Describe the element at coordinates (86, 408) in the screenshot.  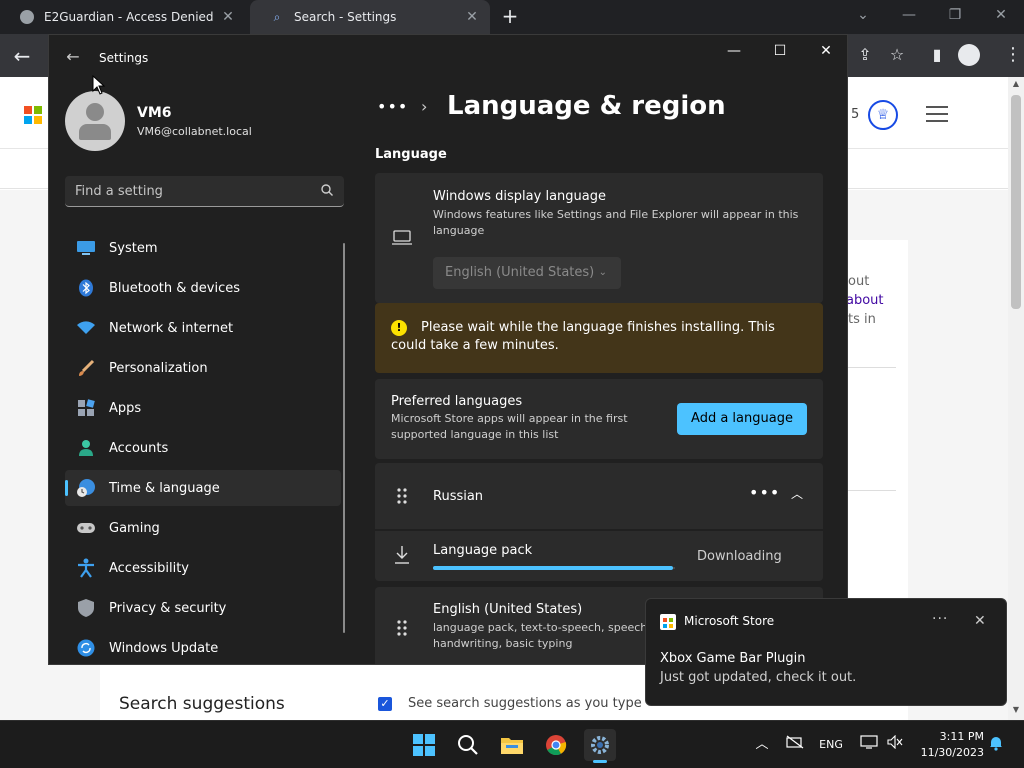
I see `apps-icon` at that location.